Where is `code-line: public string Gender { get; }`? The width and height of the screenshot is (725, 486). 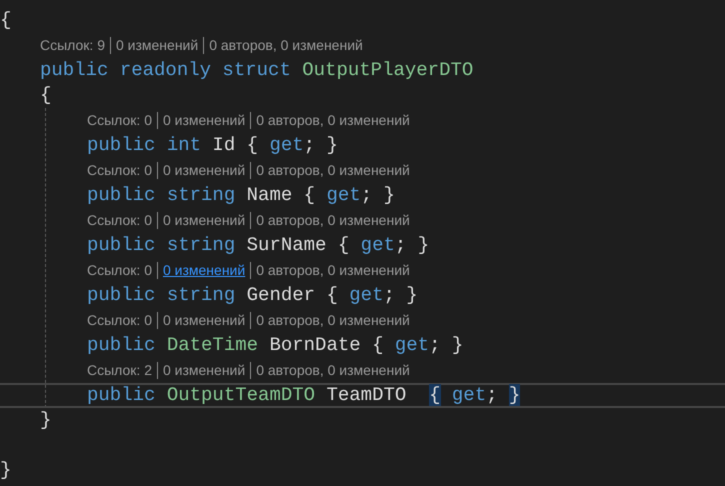 code-line: public string Gender { get; } is located at coordinates (252, 295).